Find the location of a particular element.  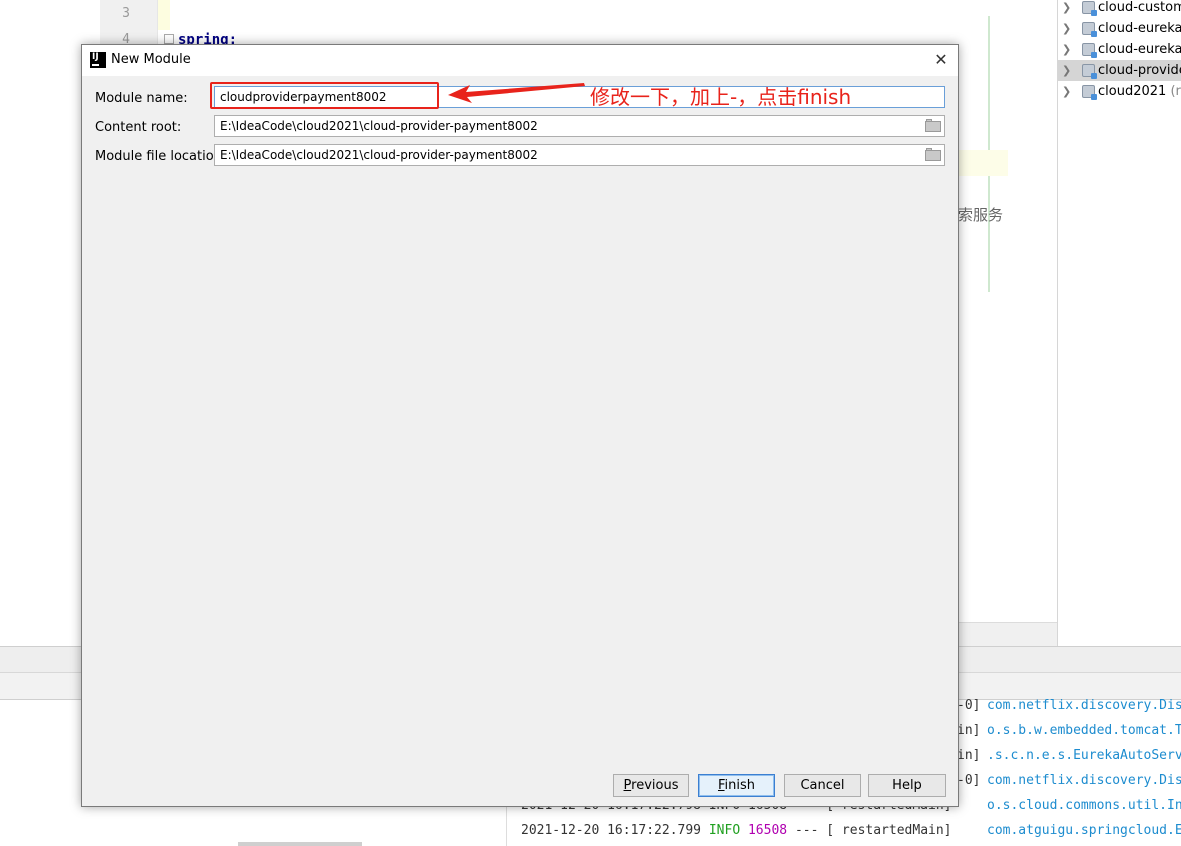

log-date: 2021-12-20 16:17:22.799 is located at coordinates (611, 830).